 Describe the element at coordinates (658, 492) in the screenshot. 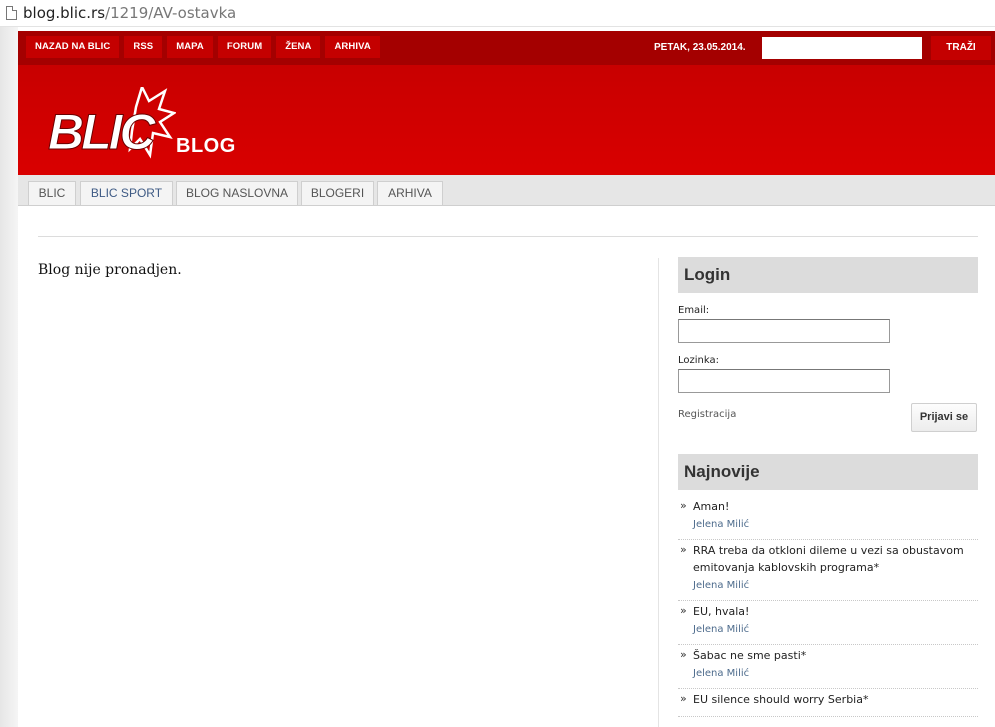

I see `sidebar-divider` at that location.